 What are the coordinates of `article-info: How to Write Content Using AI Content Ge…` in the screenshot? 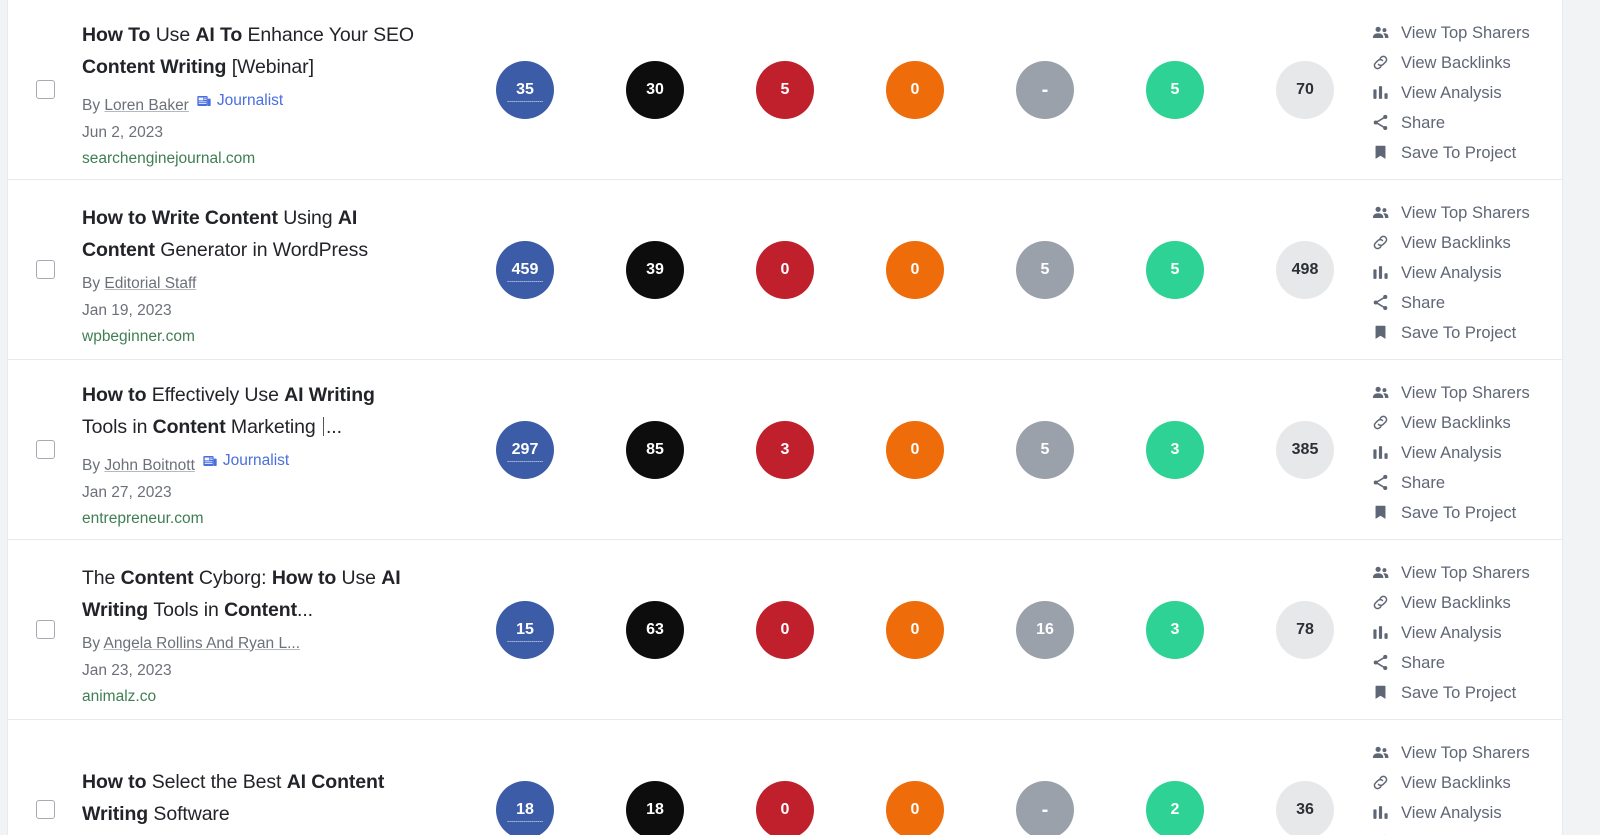 It's located at (271, 269).